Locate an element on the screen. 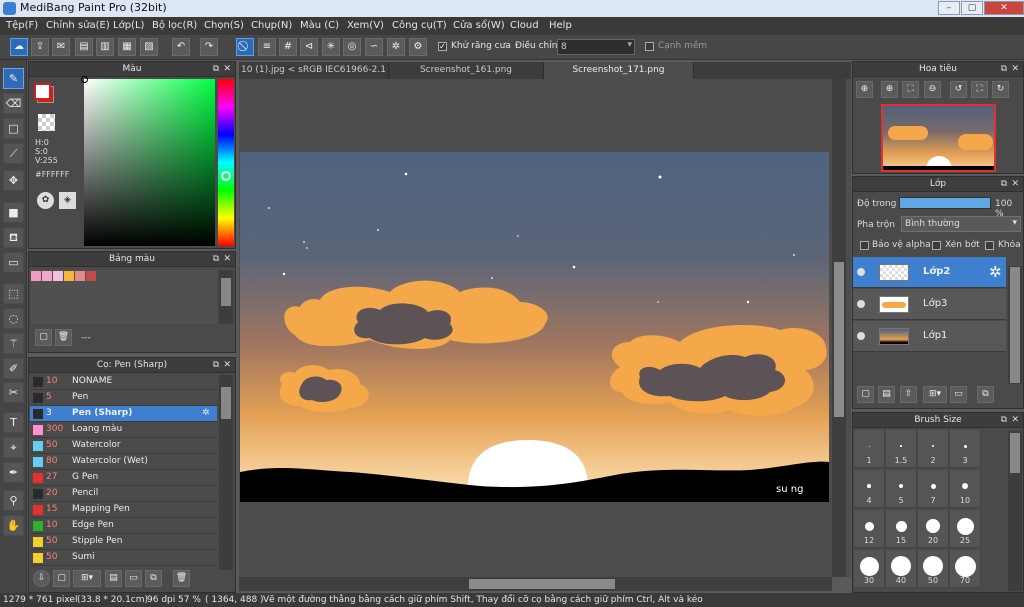 Image resolution: width=1024 pixels, height=607 pixels. menu-tools: Công cụ(T) is located at coordinates (419, 25).